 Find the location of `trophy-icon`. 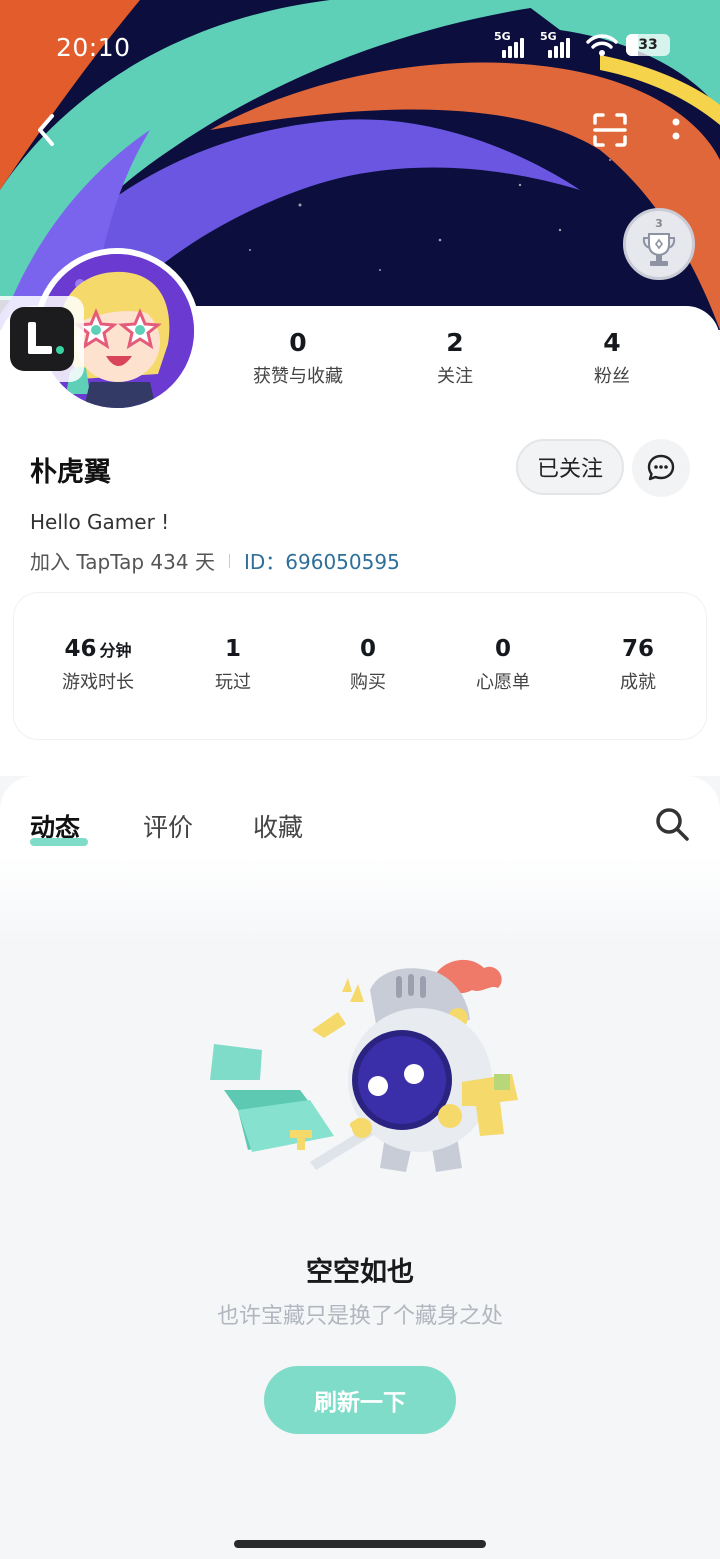

trophy-icon is located at coordinates (659, 249).